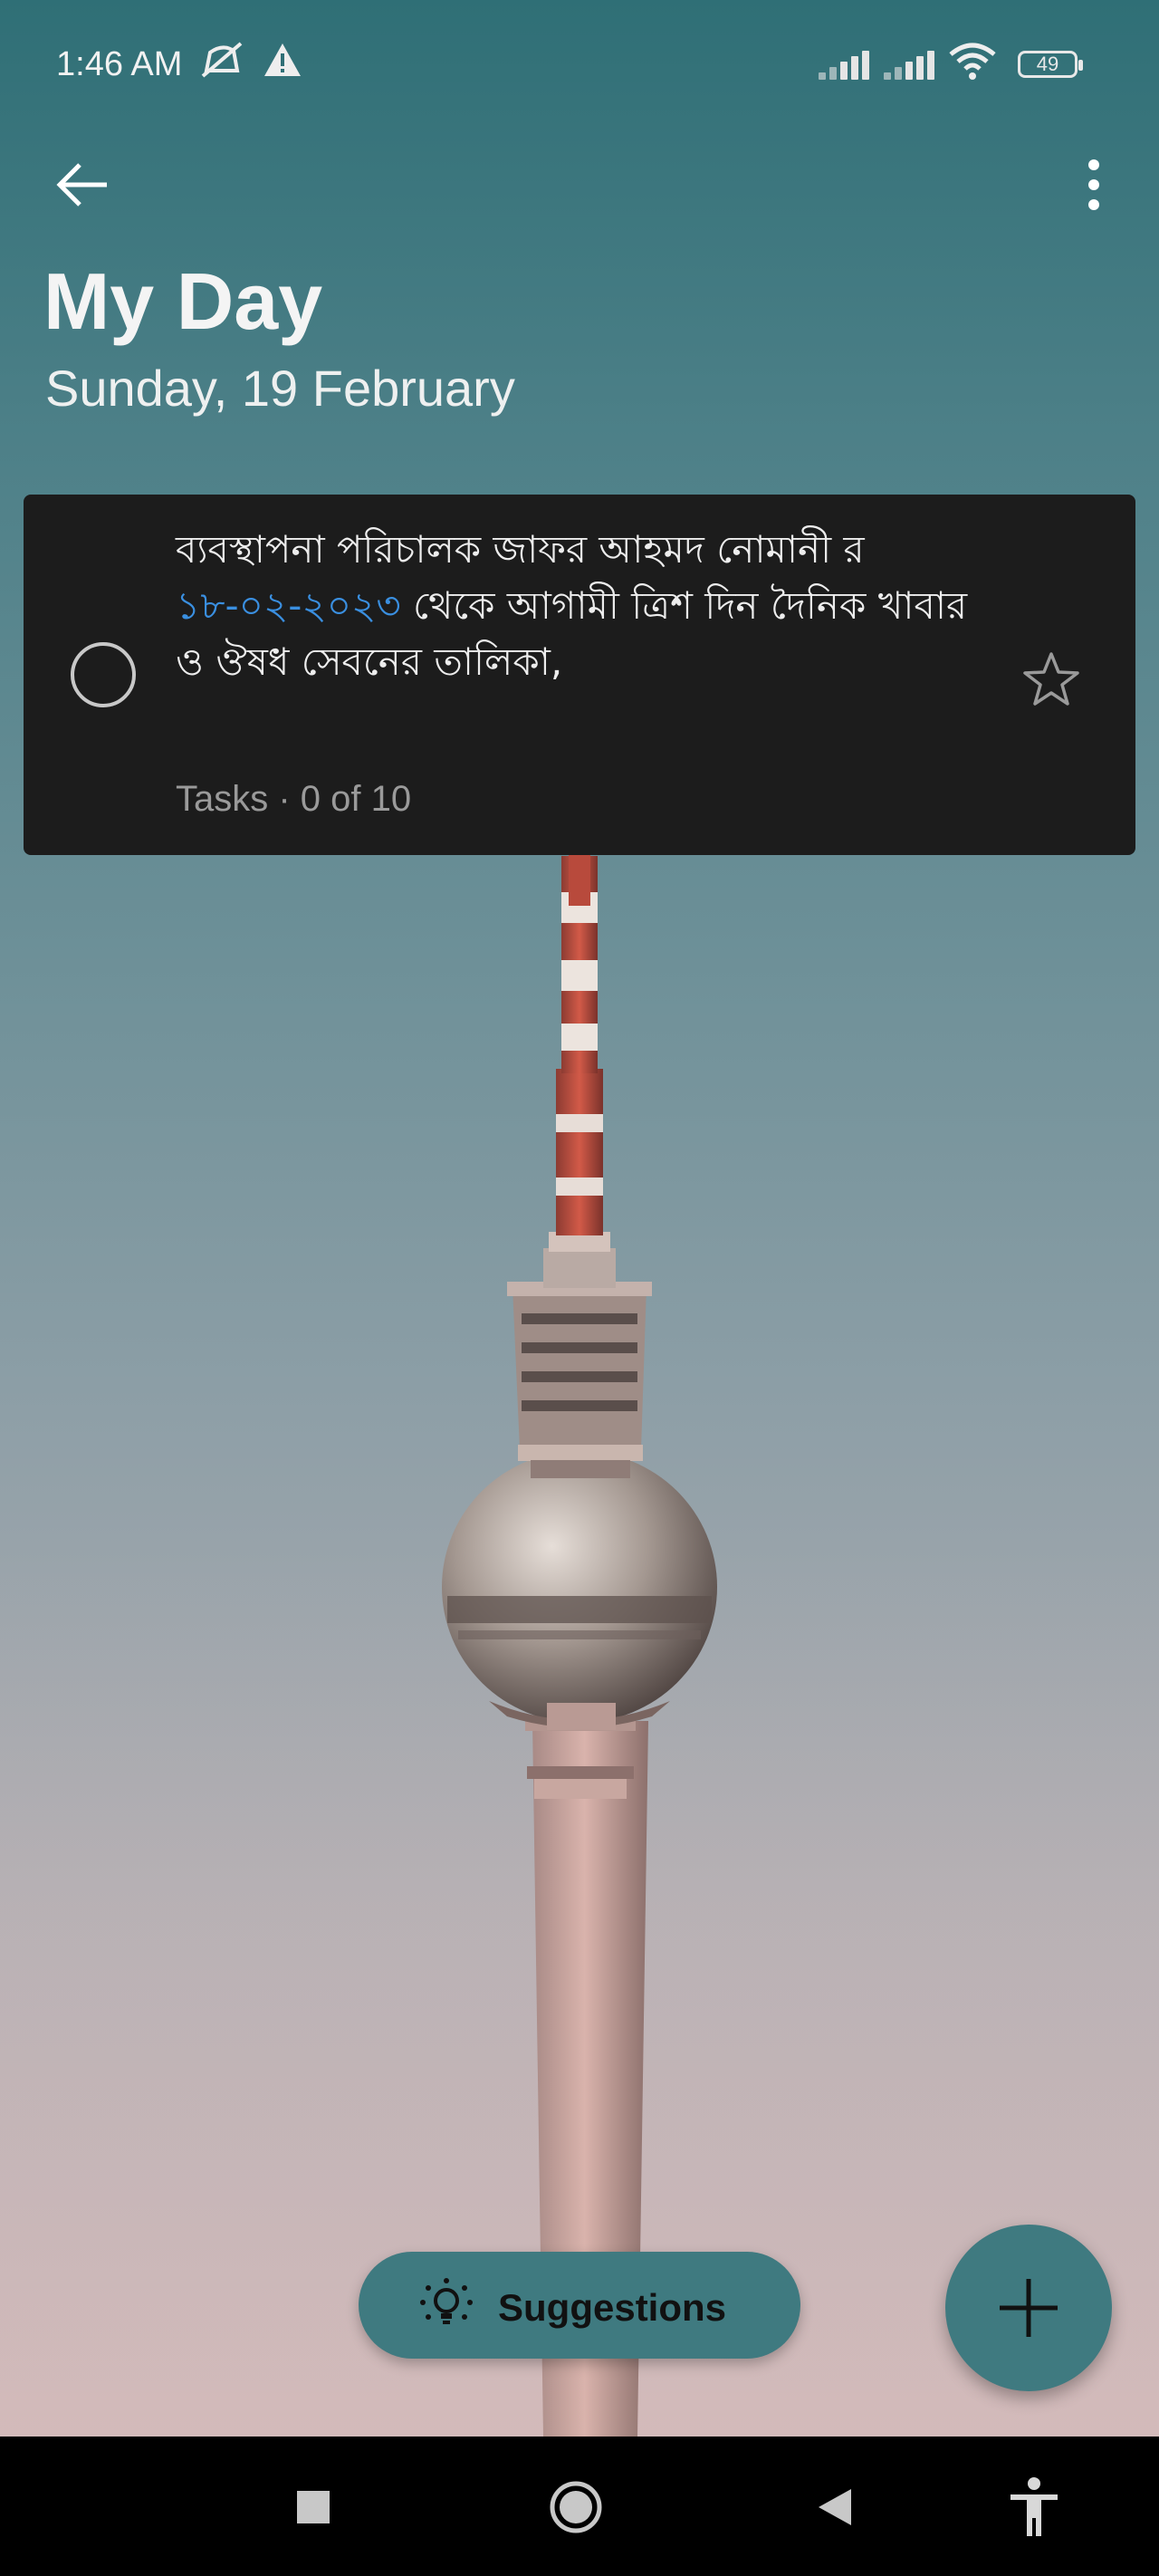  Describe the element at coordinates (973, 66) in the screenshot. I see `wifi-icon` at that location.